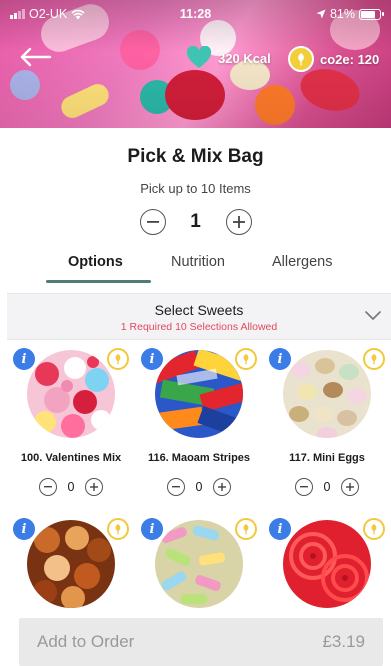 This screenshot has width=391, height=666. What do you see at coordinates (373, 315) in the screenshot?
I see `chevron-down-icon` at bounding box center [373, 315].